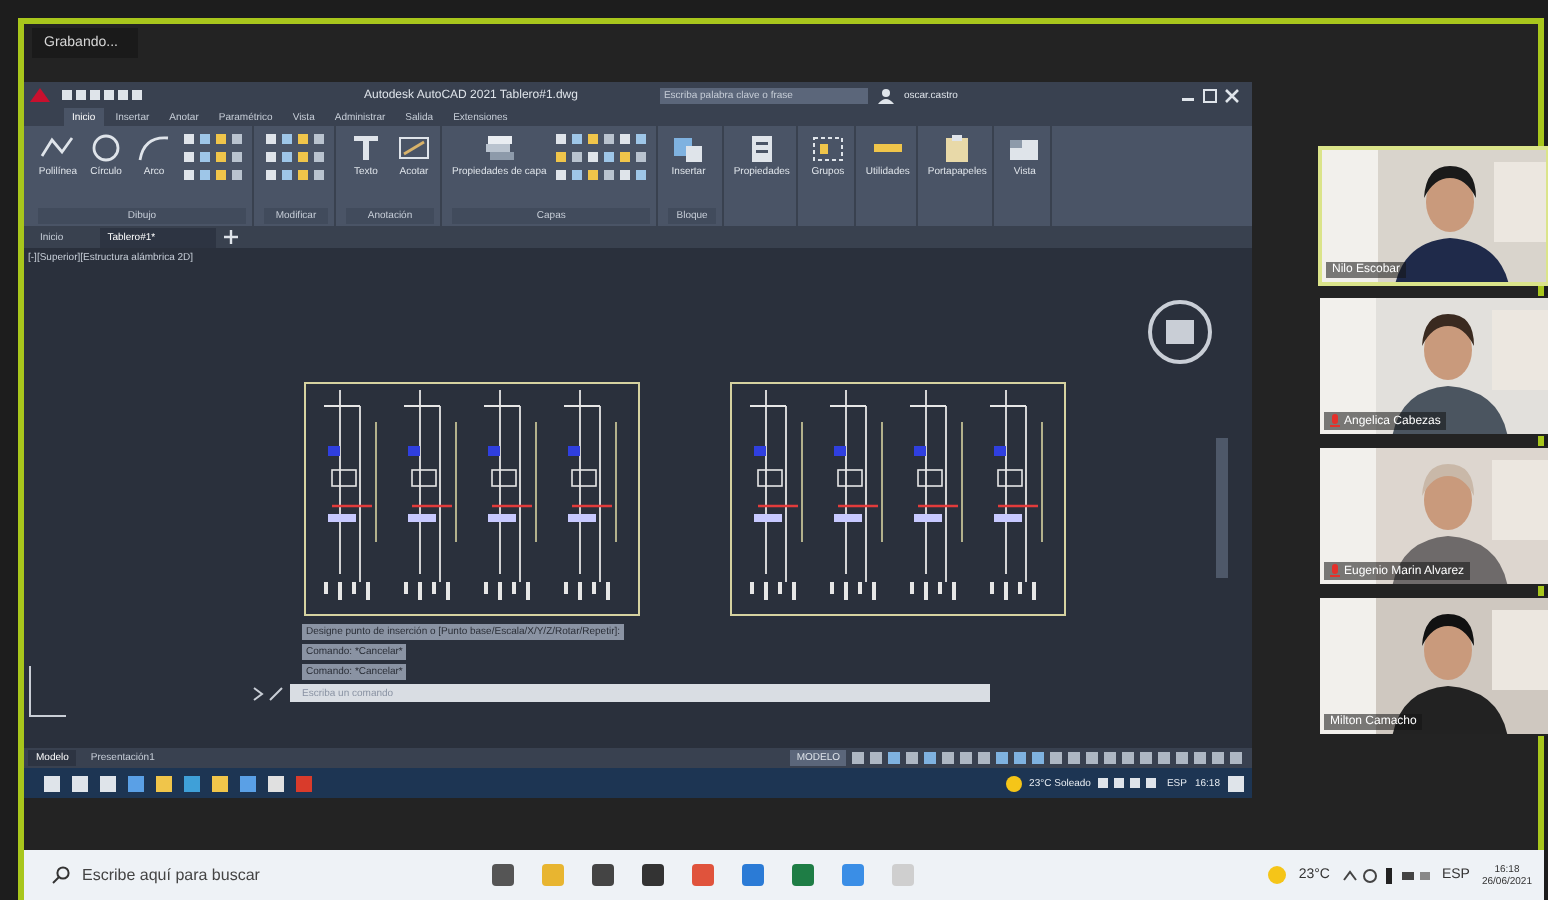 This screenshot has width=1548, height=900. What do you see at coordinates (40, 95) in the screenshot?
I see `app-logo-icon` at bounding box center [40, 95].